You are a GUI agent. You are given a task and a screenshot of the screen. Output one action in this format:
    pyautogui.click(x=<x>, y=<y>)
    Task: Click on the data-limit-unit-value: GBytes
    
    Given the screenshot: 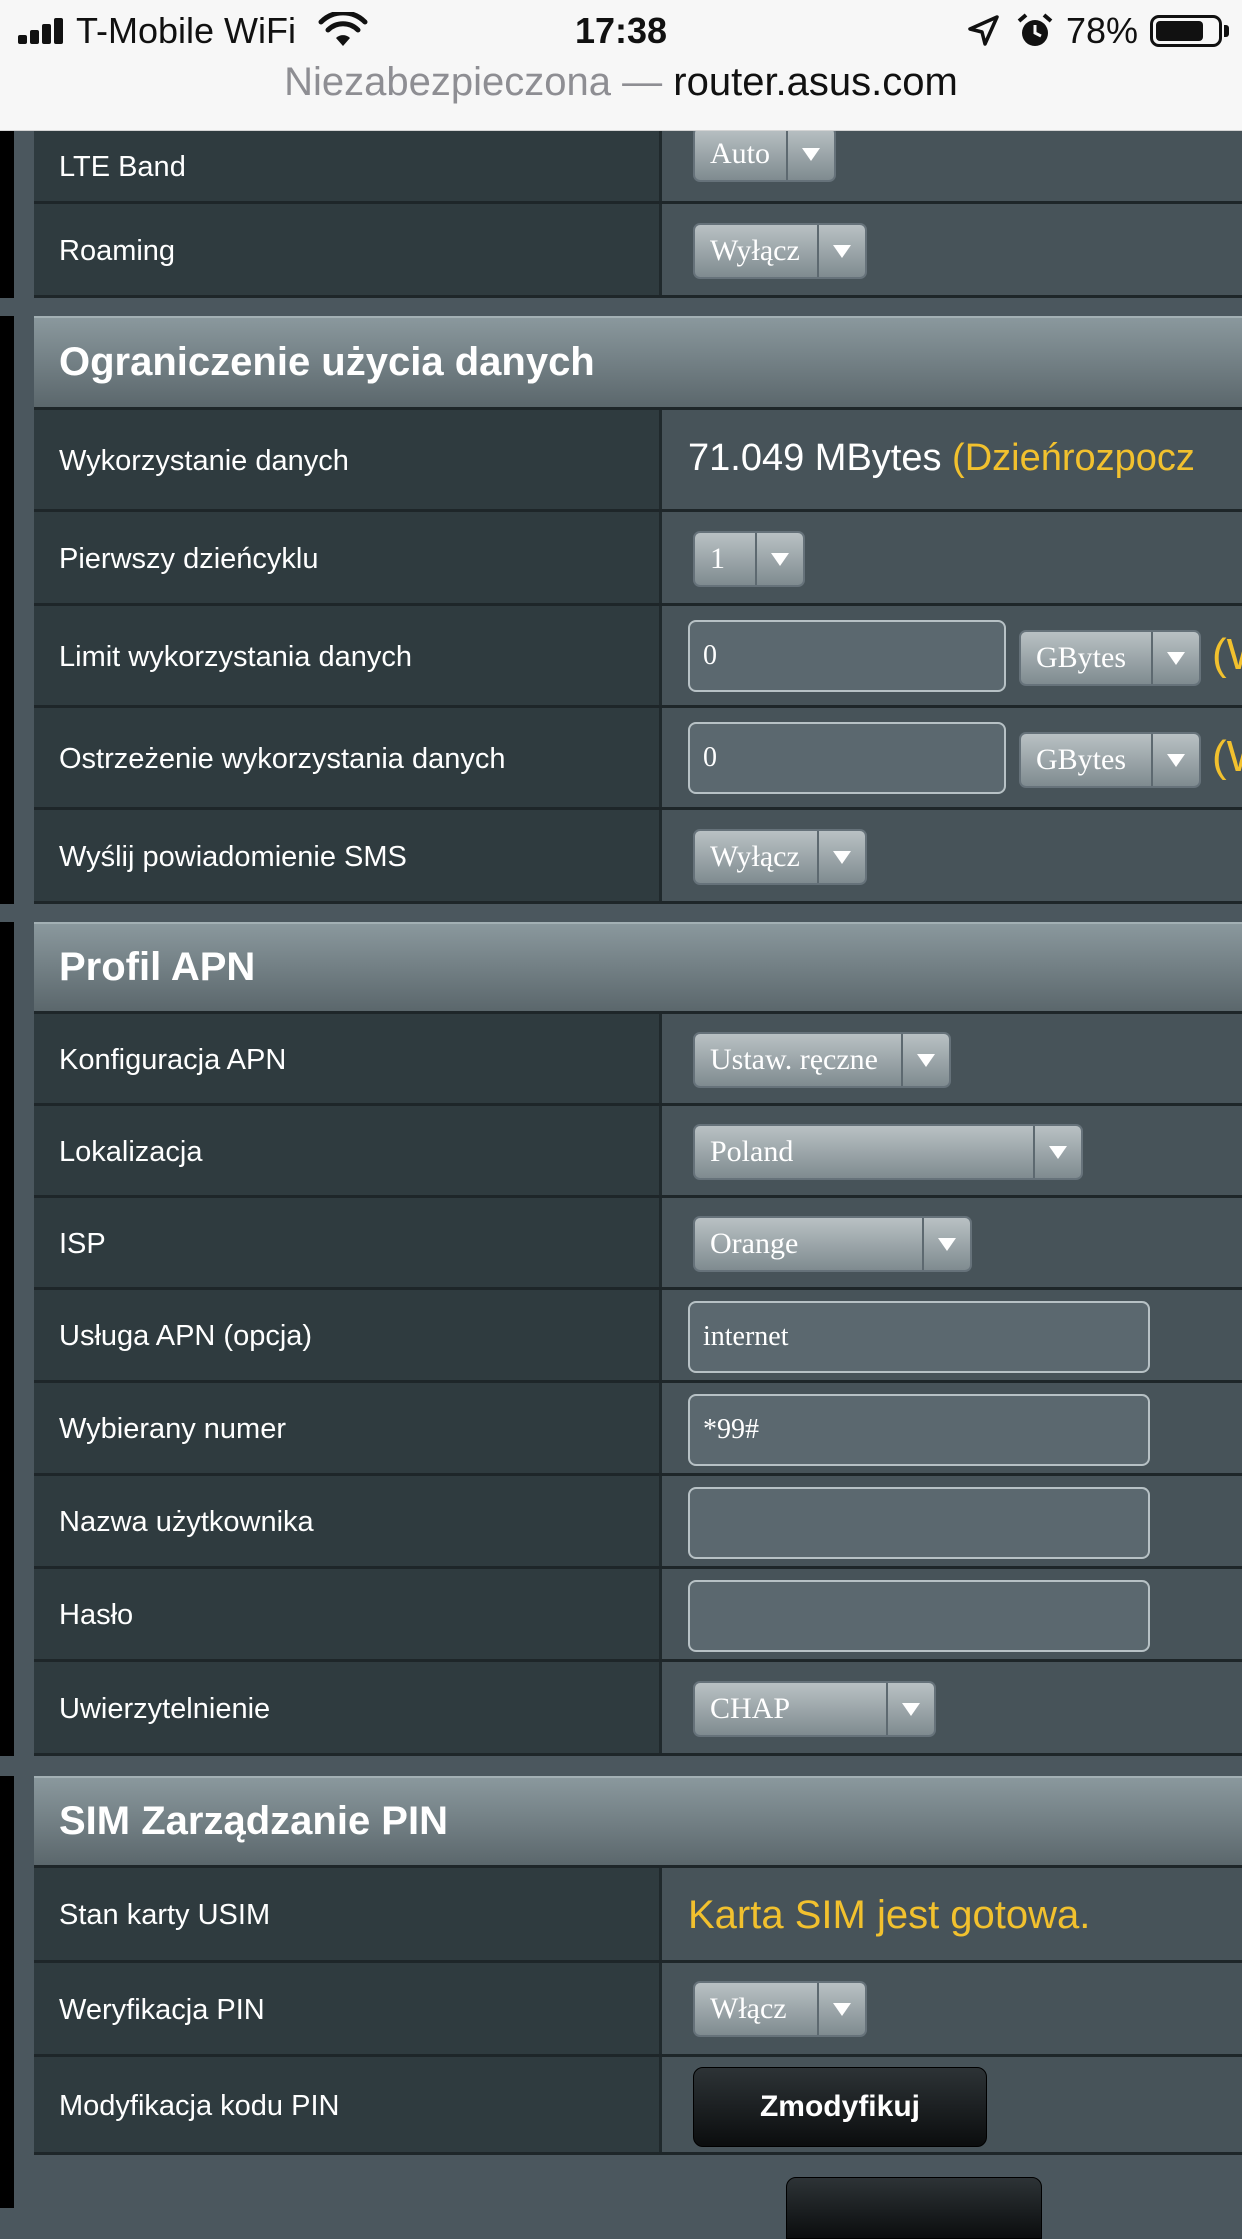 What is the action you would take?
    pyautogui.click(x=1081, y=657)
    